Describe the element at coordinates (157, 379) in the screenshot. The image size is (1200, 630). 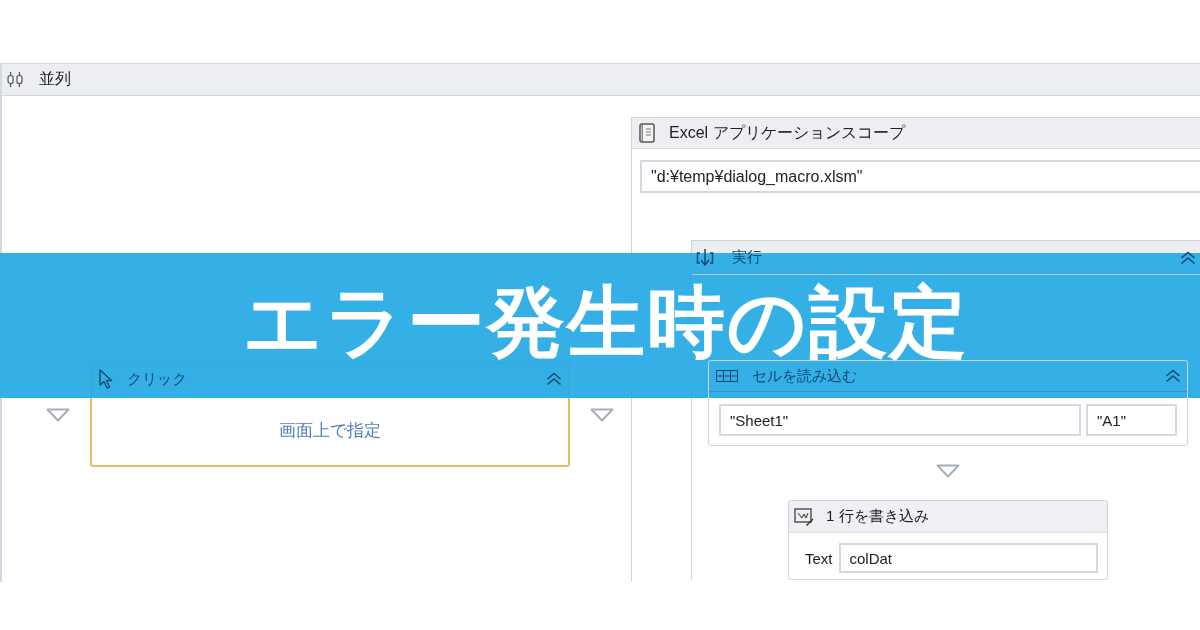
I see `activity-title: クリック` at that location.